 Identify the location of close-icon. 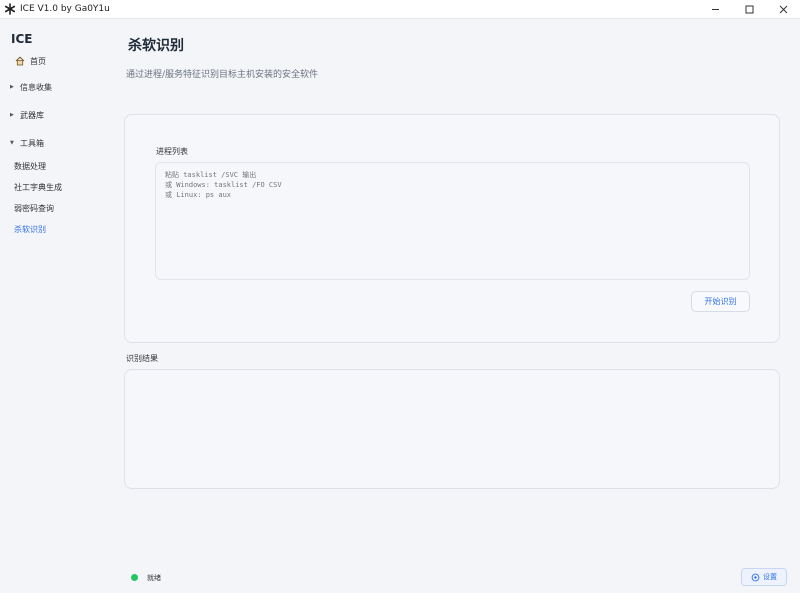
(783, 9).